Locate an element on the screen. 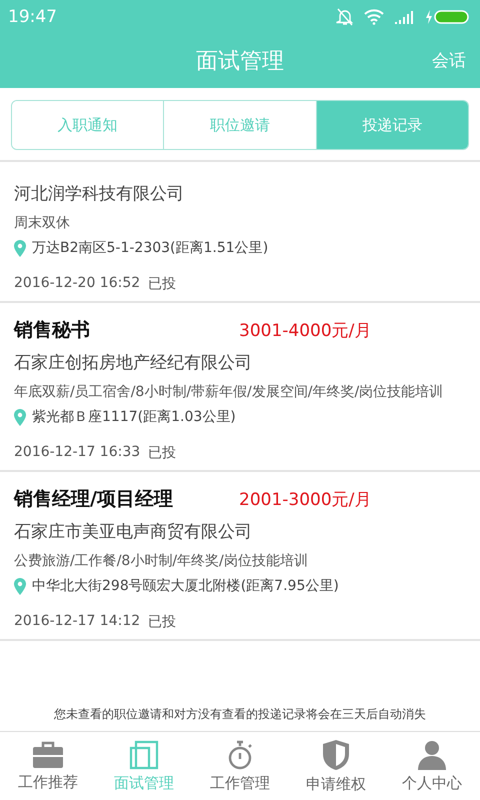 This screenshot has height=800, width=480. chat-link: 会话 is located at coordinates (449, 60).